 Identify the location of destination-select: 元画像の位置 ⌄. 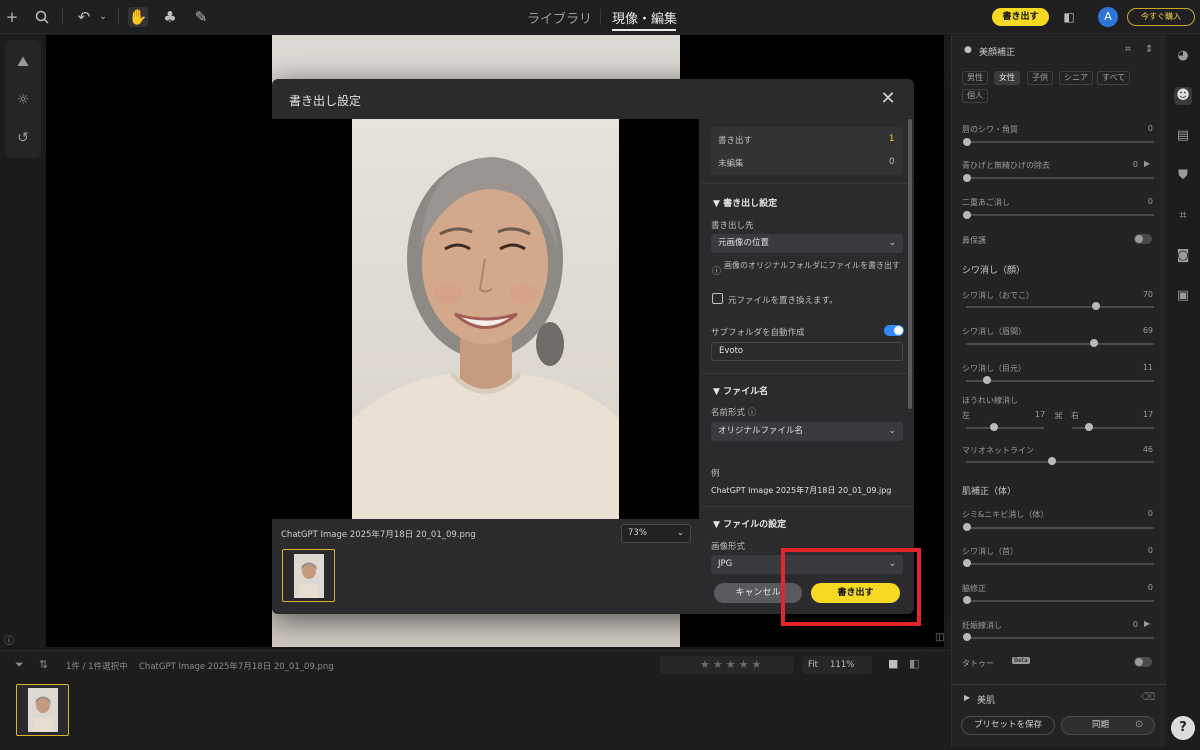
(807, 243).